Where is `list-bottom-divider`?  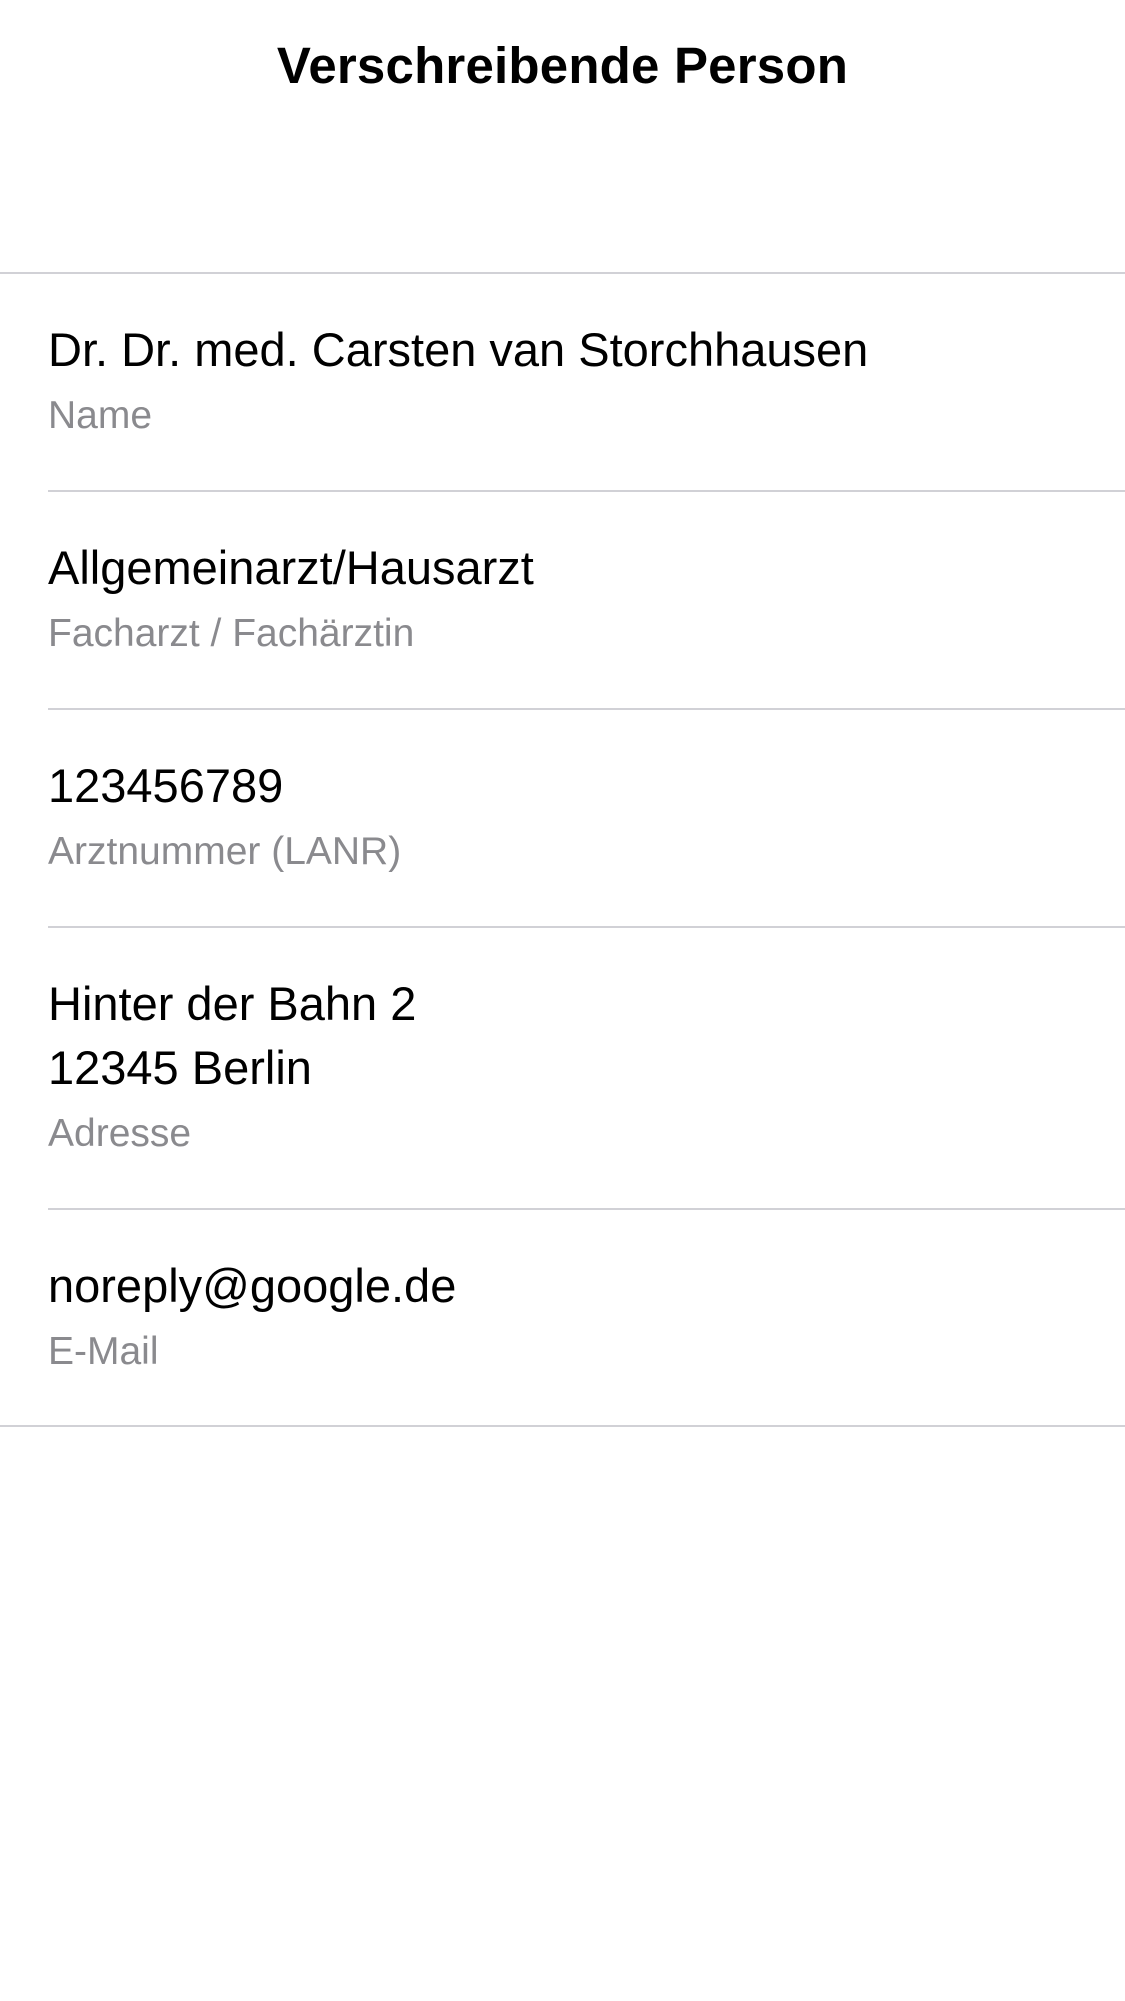
list-bottom-divider is located at coordinates (562, 1426).